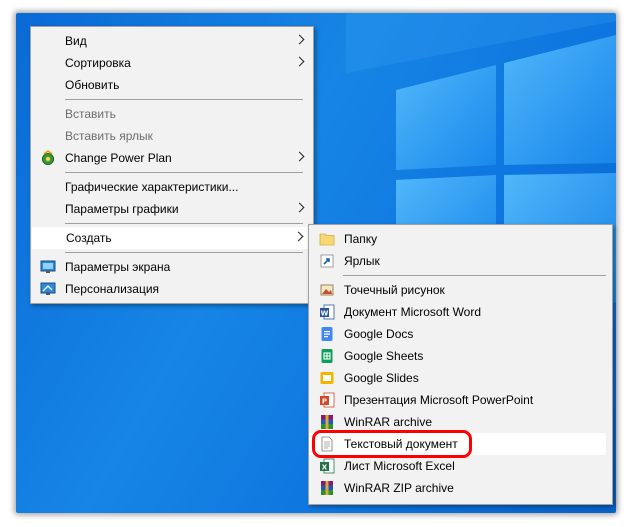 The height and width of the screenshot is (527, 633). Describe the element at coordinates (460, 356) in the screenshot. I see `submenu-item-google-sheets: Google Sheets` at that location.